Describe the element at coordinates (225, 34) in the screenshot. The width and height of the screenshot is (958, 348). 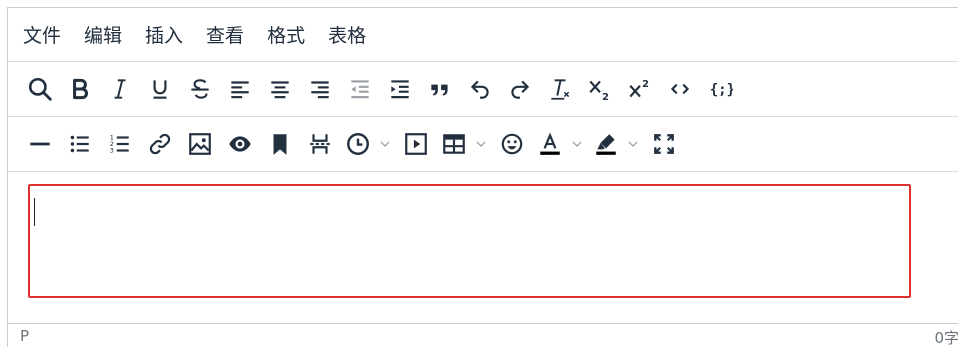
I see `menu-view: 查看` at that location.